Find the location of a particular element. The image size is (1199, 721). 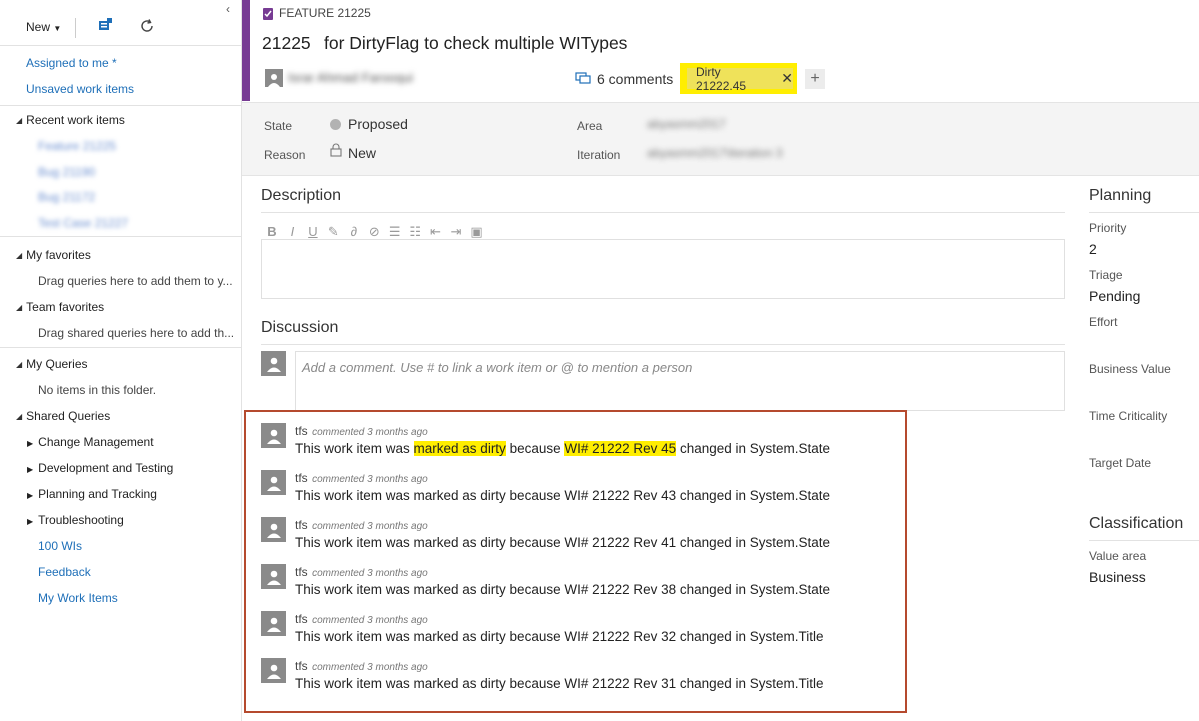

folder-label: Development and Testing is located at coordinates (106, 468).